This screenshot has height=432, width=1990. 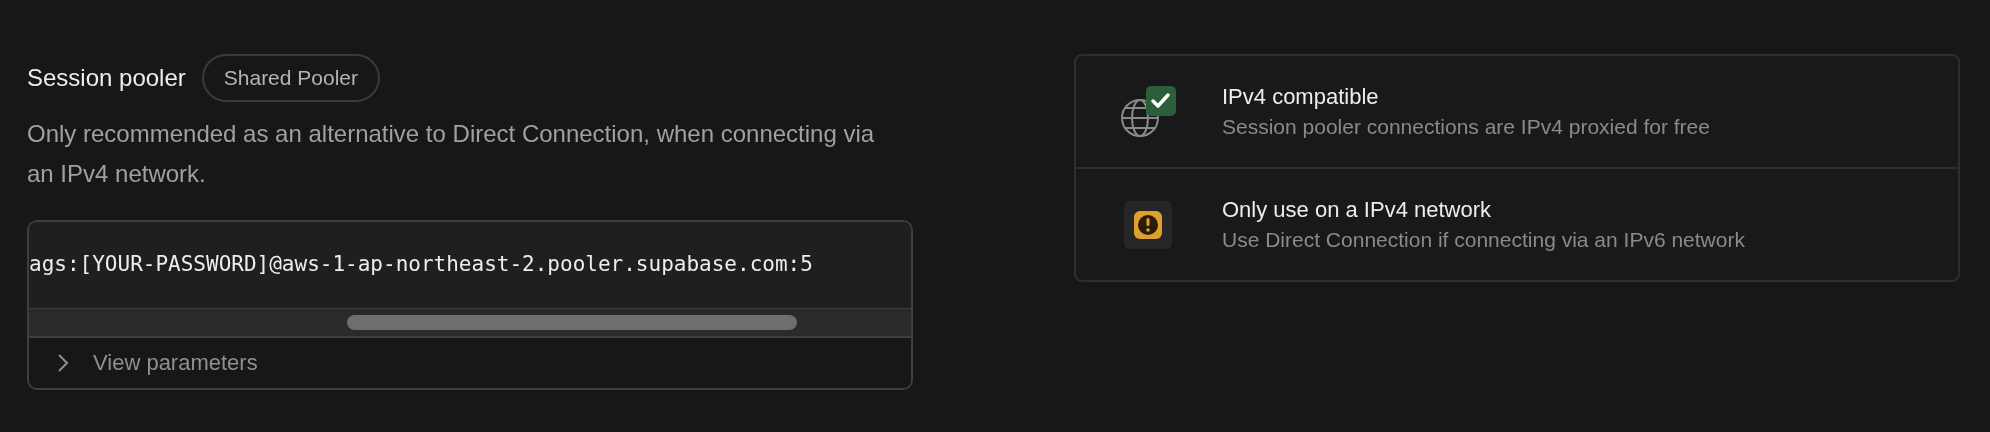 What do you see at coordinates (1301, 96) in the screenshot?
I see `notice-title: IPv4 compatible` at bounding box center [1301, 96].